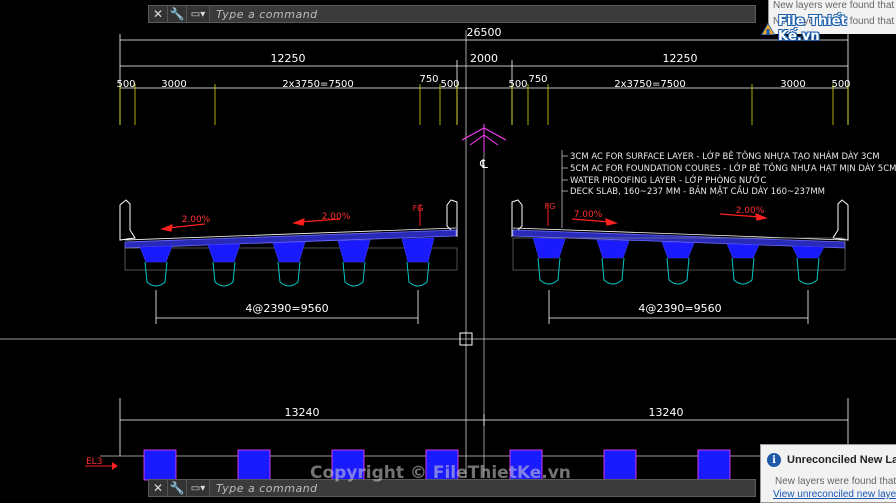  I want to click on command-input-top, so click(482, 14).